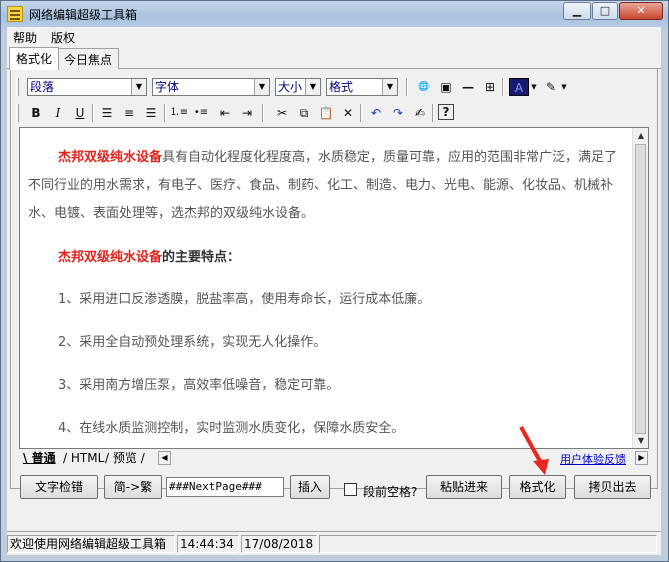 The height and width of the screenshot is (562, 669). I want to click on copy-out-button: 拷贝出去, so click(612, 487).